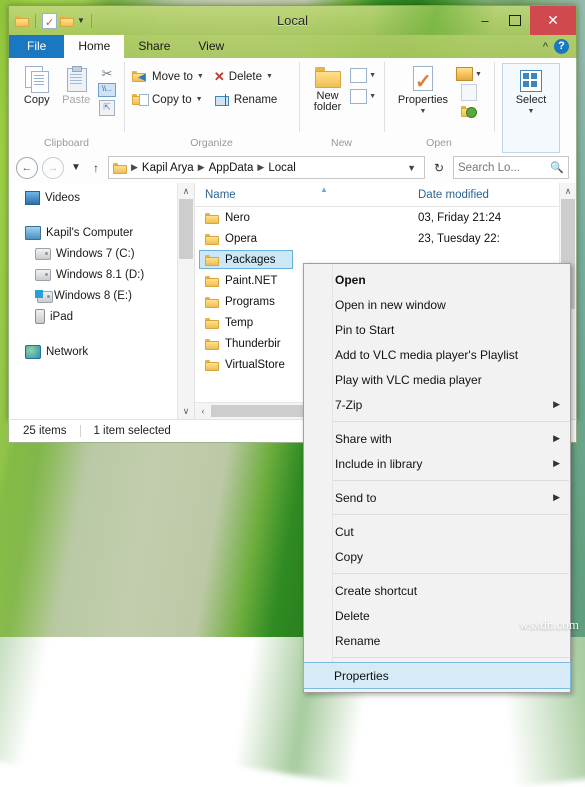 Image resolution: width=585 pixels, height=787 pixels. I want to click on nav-label: Network, so click(67, 352).